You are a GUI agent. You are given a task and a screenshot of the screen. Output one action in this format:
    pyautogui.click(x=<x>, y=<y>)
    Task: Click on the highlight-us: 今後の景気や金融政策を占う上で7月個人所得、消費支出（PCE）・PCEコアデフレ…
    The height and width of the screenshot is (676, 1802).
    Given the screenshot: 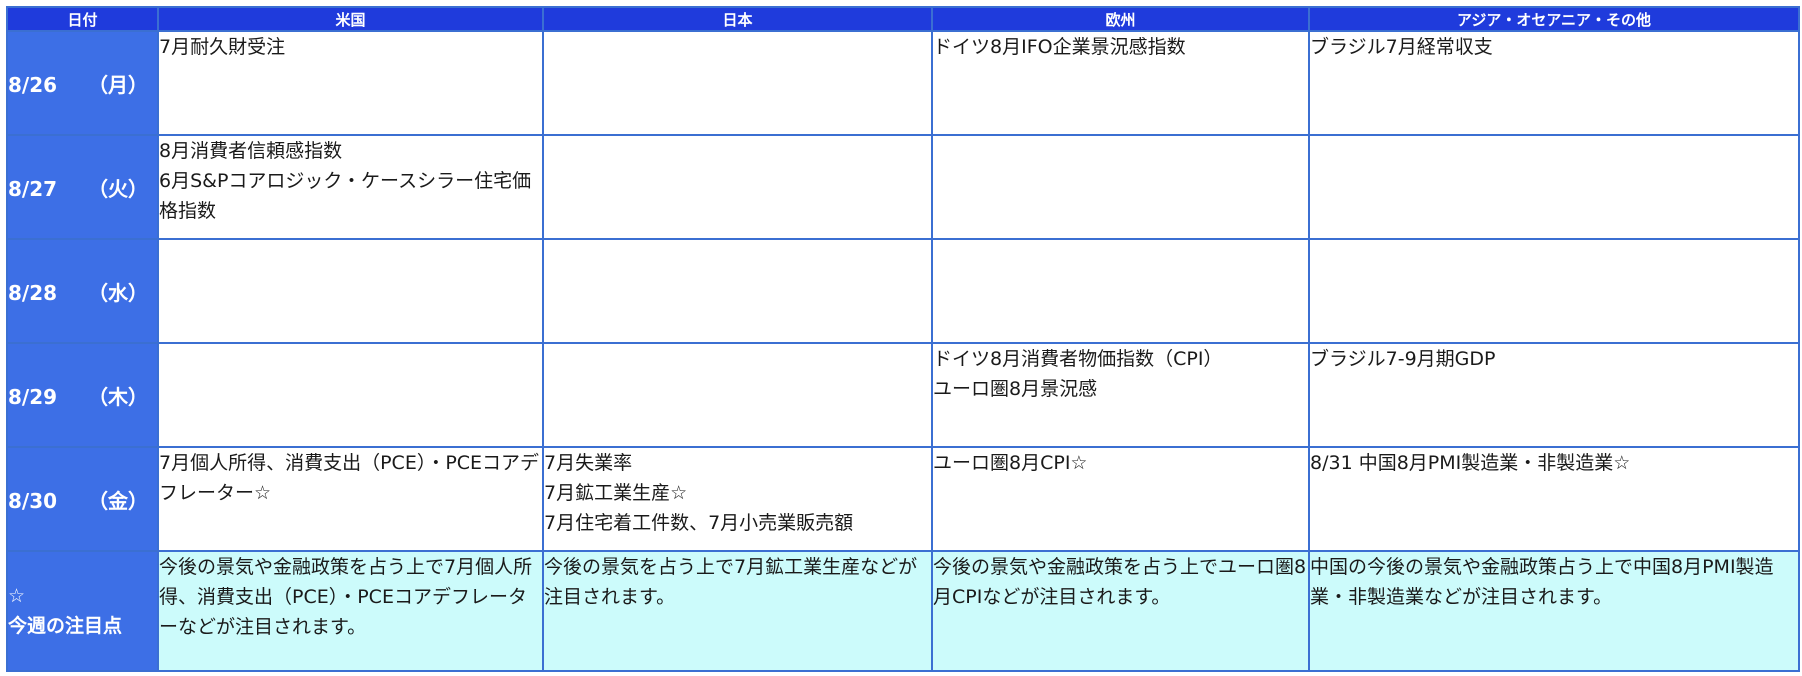 What is the action you would take?
    pyautogui.click(x=350, y=611)
    